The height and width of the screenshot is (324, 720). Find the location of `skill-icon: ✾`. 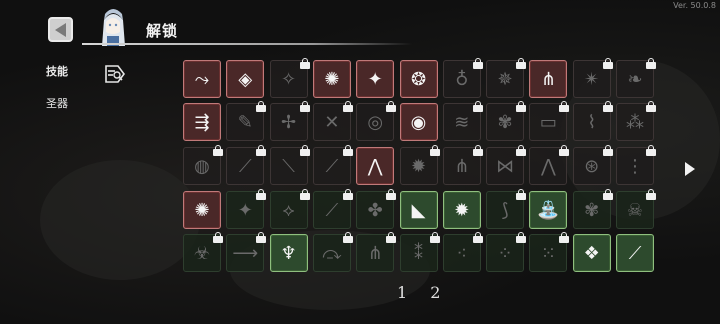

skill-icon: ✾ is located at coordinates (592, 210).